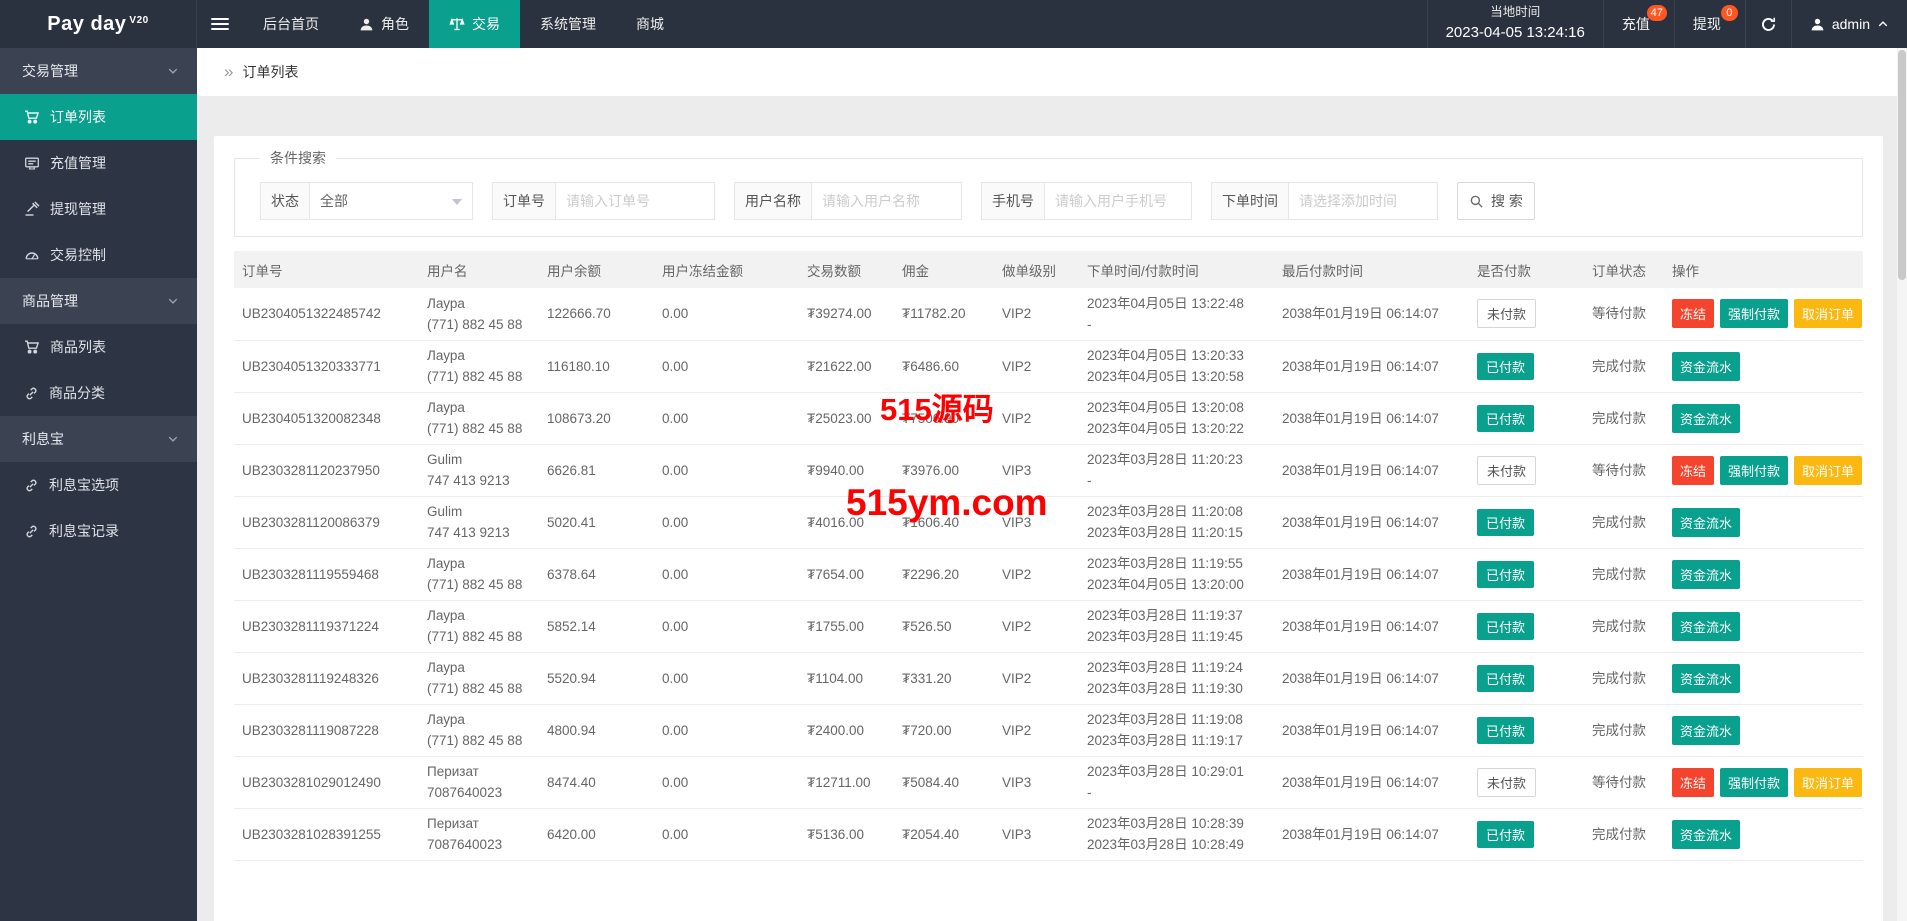  What do you see at coordinates (1036, 418) in the screenshot?
I see `cell-level: VIP2` at bounding box center [1036, 418].